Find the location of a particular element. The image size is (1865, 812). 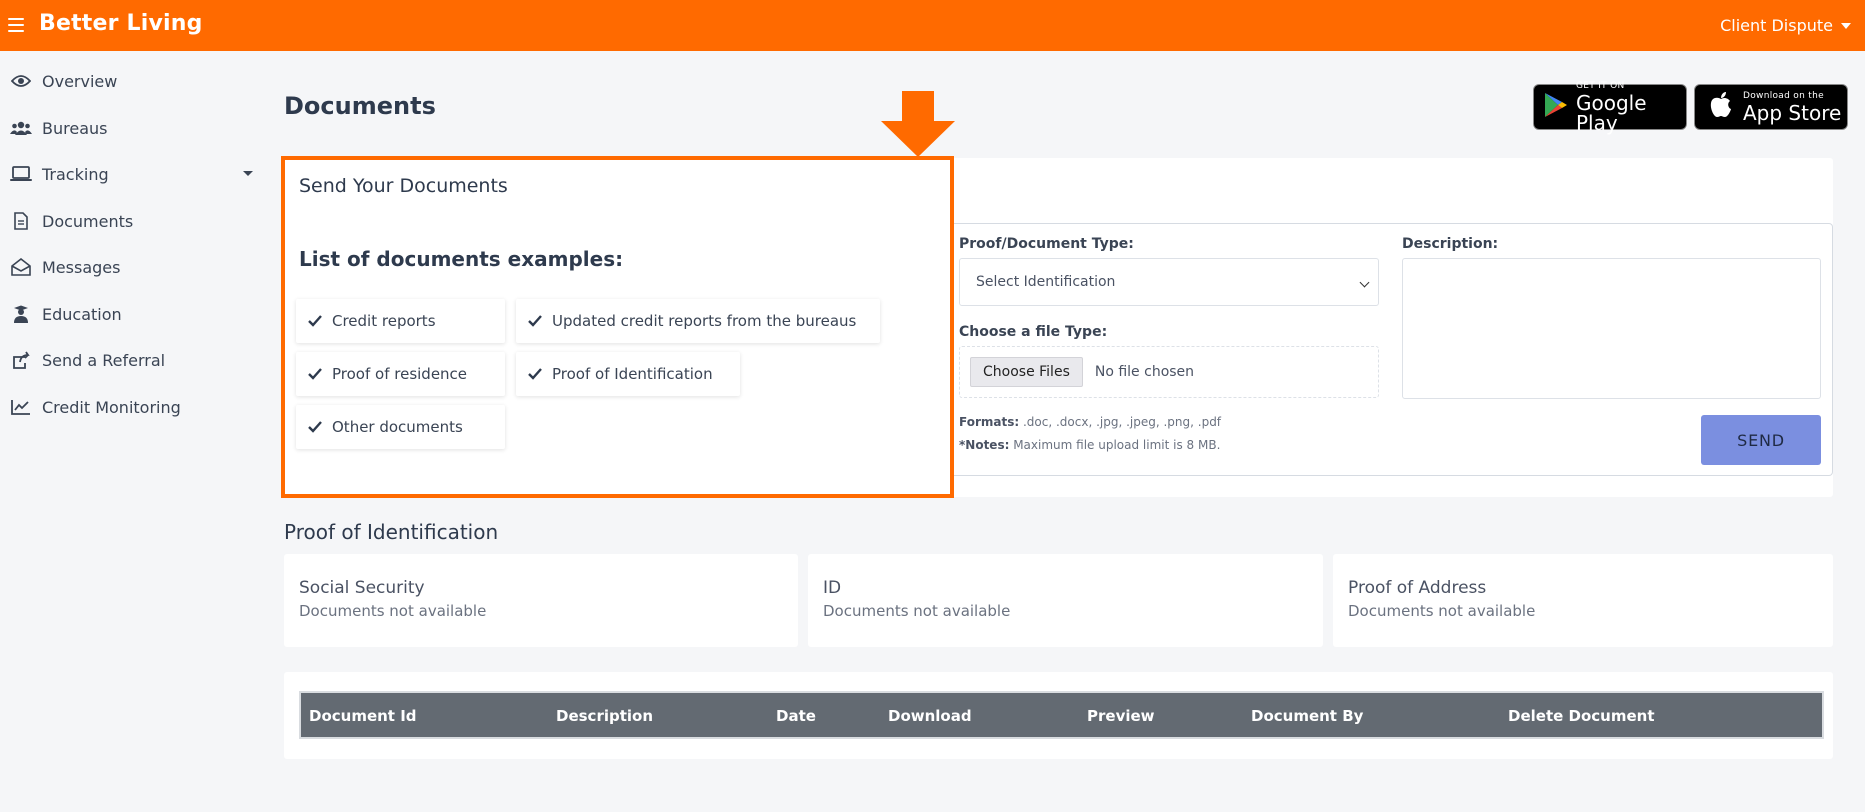

example-label: Credit reports is located at coordinates (384, 321).